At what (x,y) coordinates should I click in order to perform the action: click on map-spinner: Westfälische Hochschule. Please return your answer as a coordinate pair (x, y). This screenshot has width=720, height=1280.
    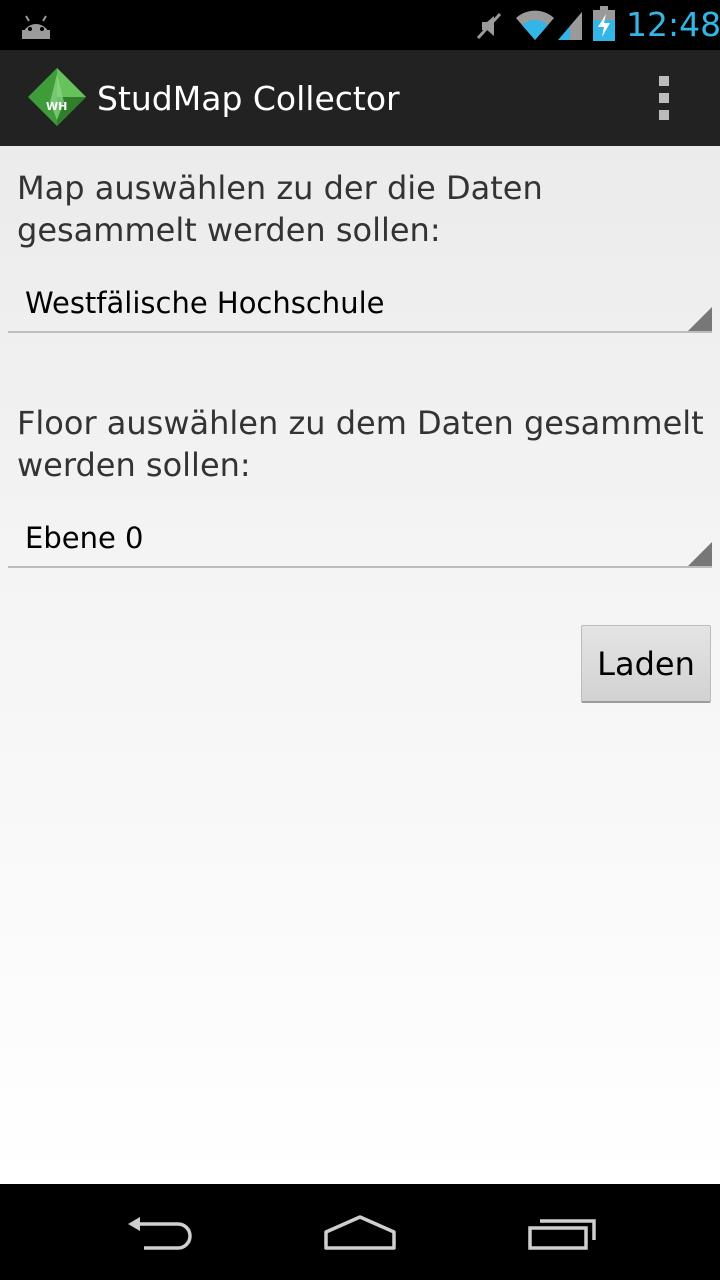
    Looking at the image, I should click on (360, 303).